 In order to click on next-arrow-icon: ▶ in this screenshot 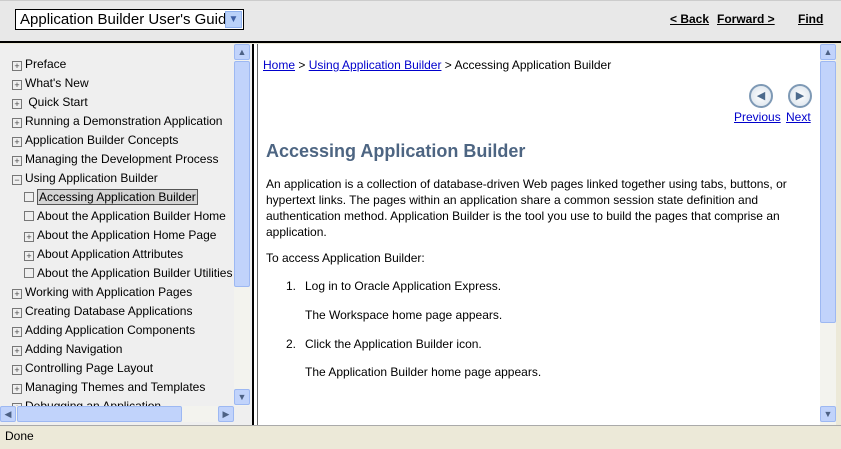, I will do `click(800, 96)`.